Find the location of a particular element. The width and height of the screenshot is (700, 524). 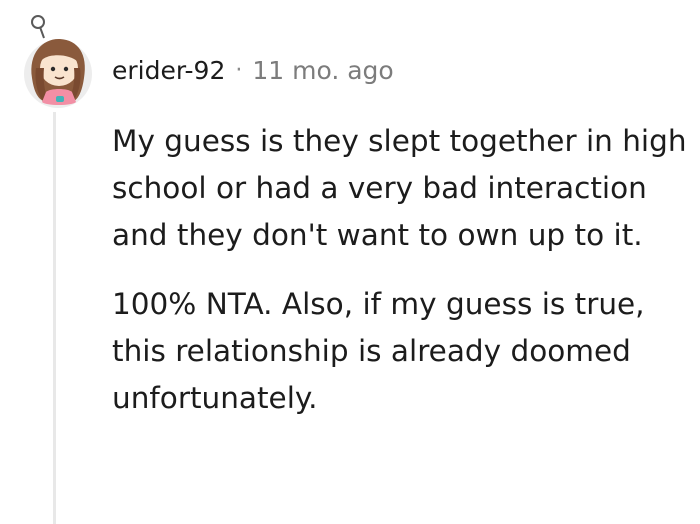

avatar is located at coordinates (56, 60).